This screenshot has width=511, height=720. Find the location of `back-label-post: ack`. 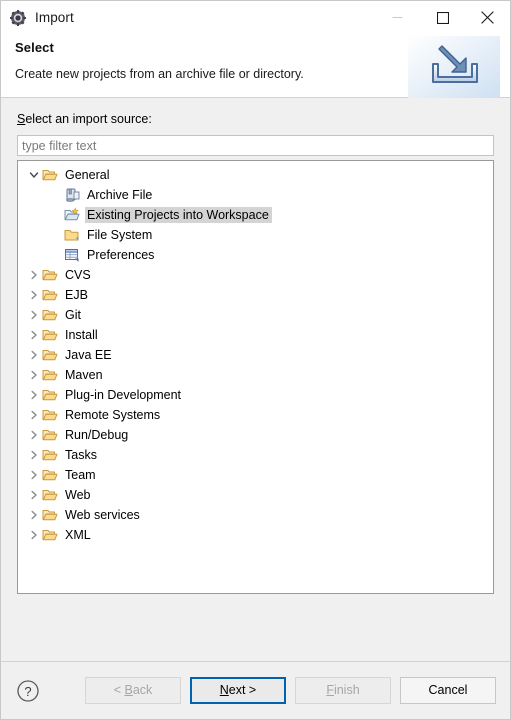

back-label-post: ack is located at coordinates (142, 690).